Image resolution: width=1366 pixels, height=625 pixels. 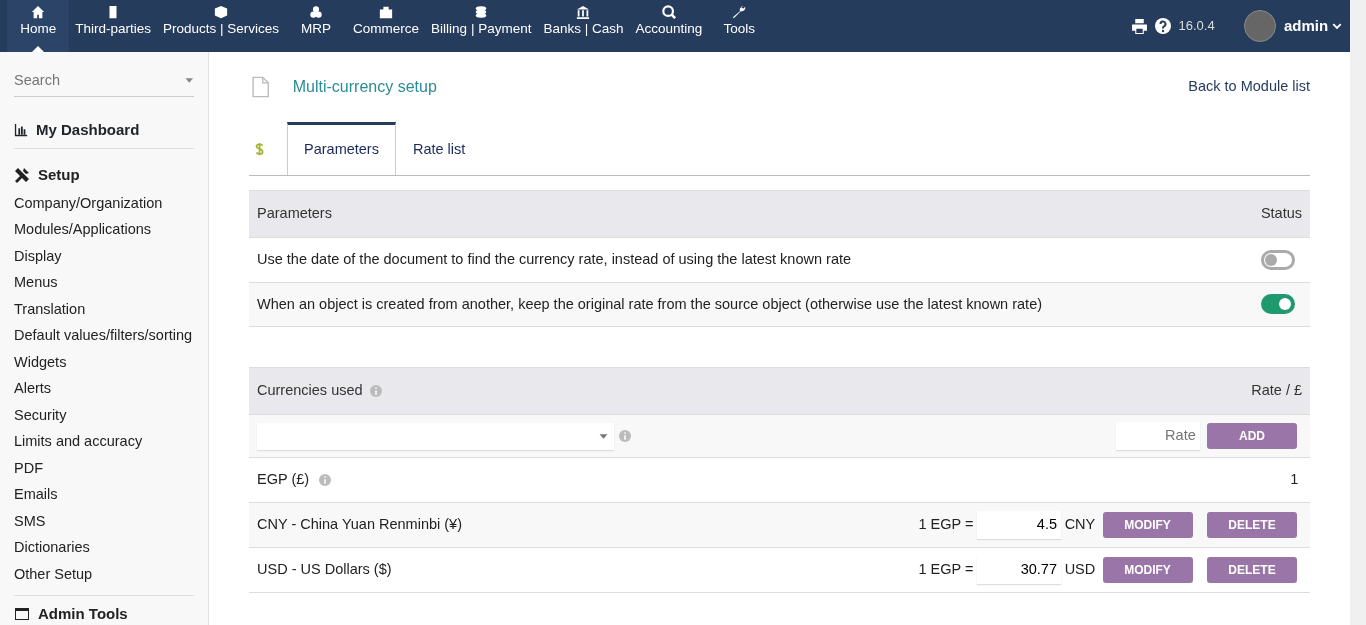 What do you see at coordinates (554, 259) in the screenshot?
I see `parameter-text: Use the date of the document to find the currency rate, instead of using the latest known rate` at bounding box center [554, 259].